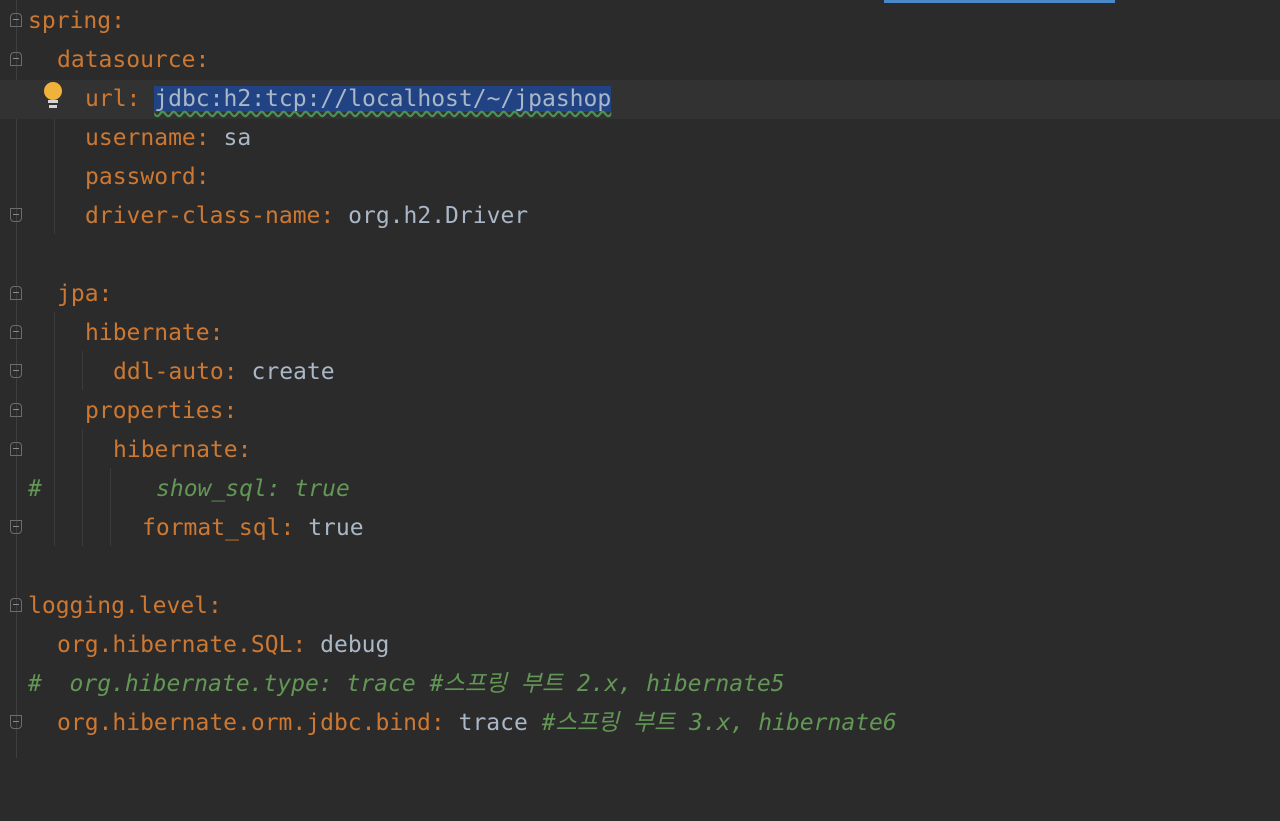 The image size is (1280, 821). I want to click on code-line: datasource:, so click(640, 60).